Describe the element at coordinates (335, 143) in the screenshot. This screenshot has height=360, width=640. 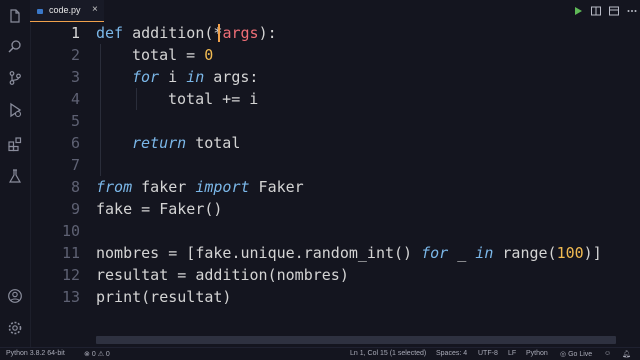
I see `code-line-6: 6 return total` at that location.